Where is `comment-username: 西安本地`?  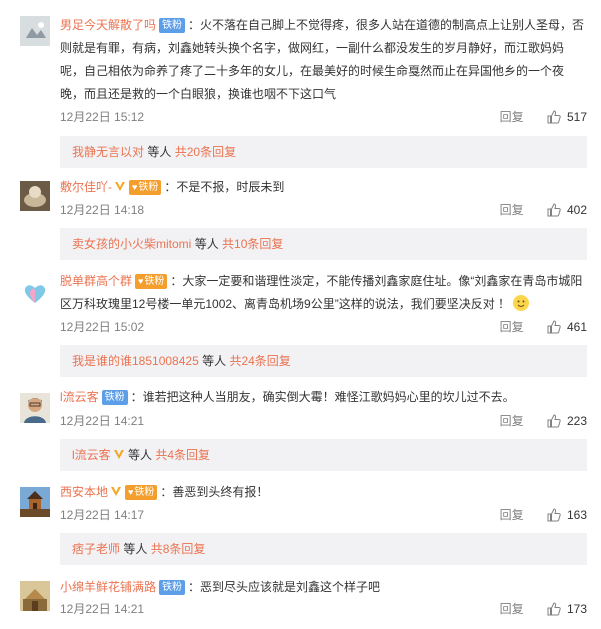
comment-username: 西安本地 is located at coordinates (84, 492).